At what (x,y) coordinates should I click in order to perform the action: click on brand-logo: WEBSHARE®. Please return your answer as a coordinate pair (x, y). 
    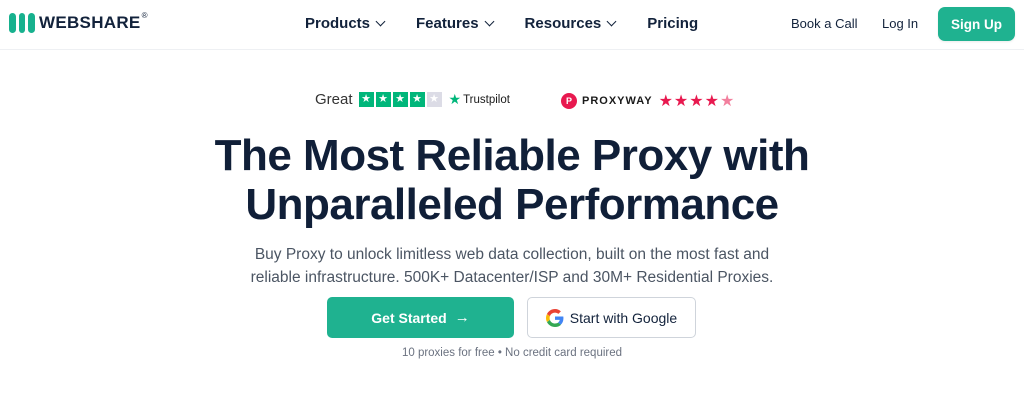
    Looking at the image, I should click on (78, 22).